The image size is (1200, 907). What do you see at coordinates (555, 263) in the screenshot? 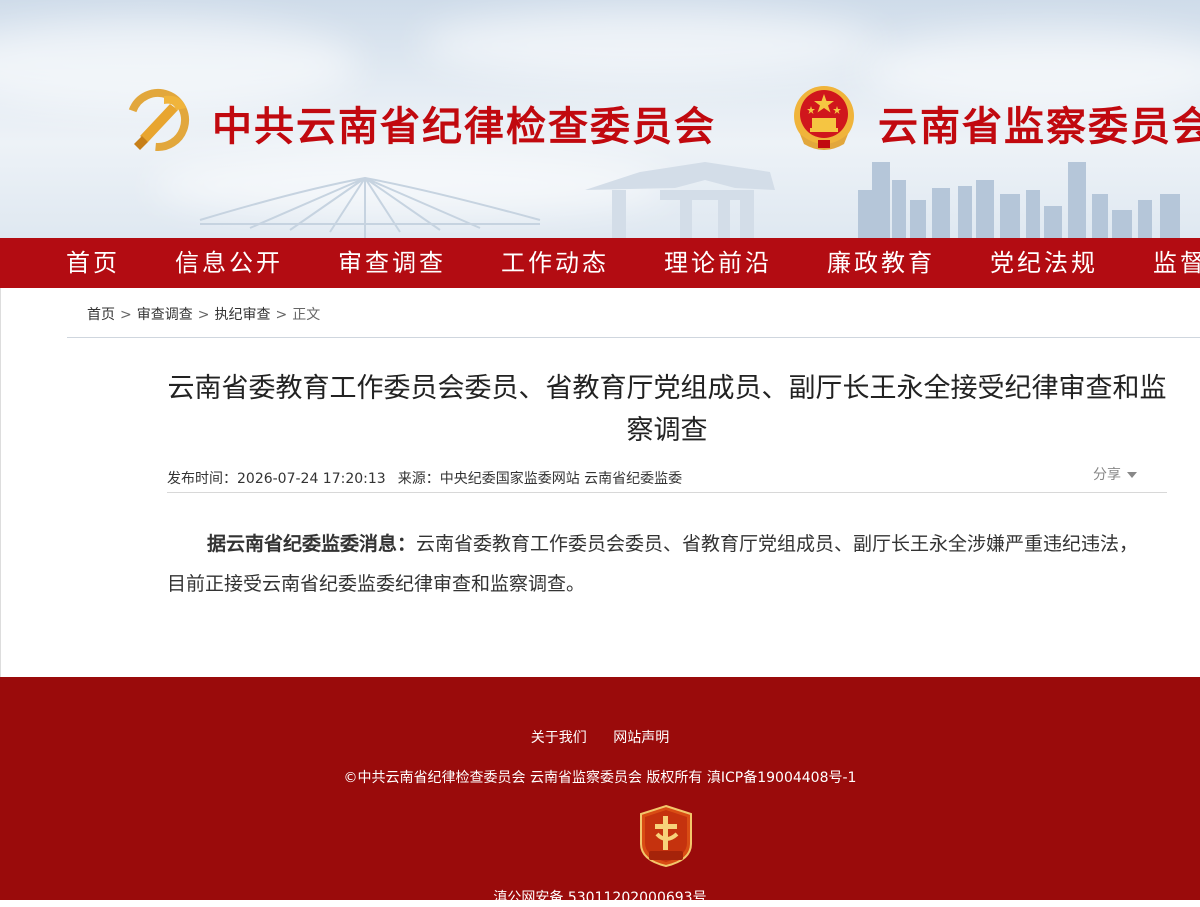
I see `nav-item-work-news: 工作动态` at bounding box center [555, 263].